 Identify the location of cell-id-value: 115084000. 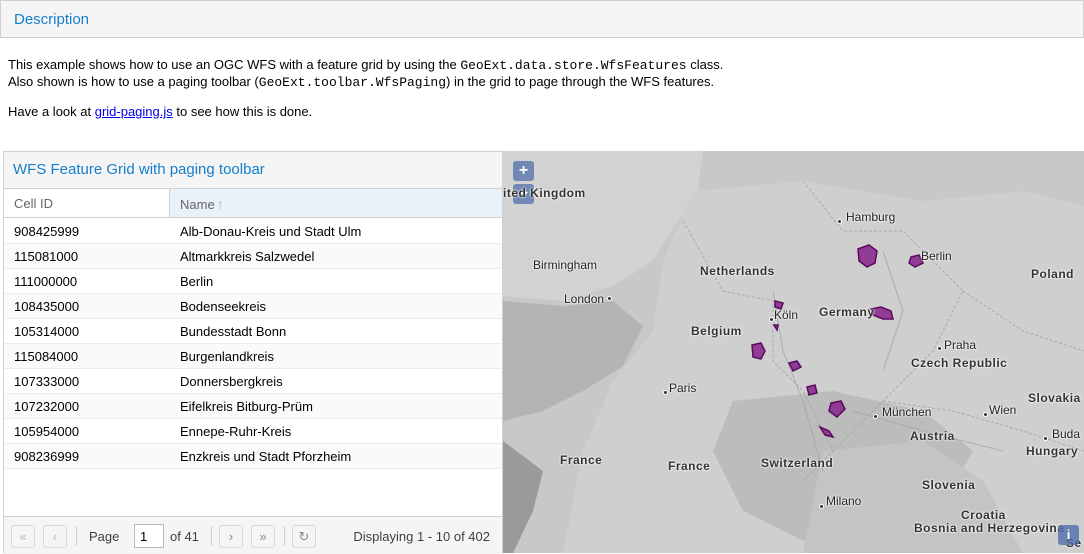
(46, 356).